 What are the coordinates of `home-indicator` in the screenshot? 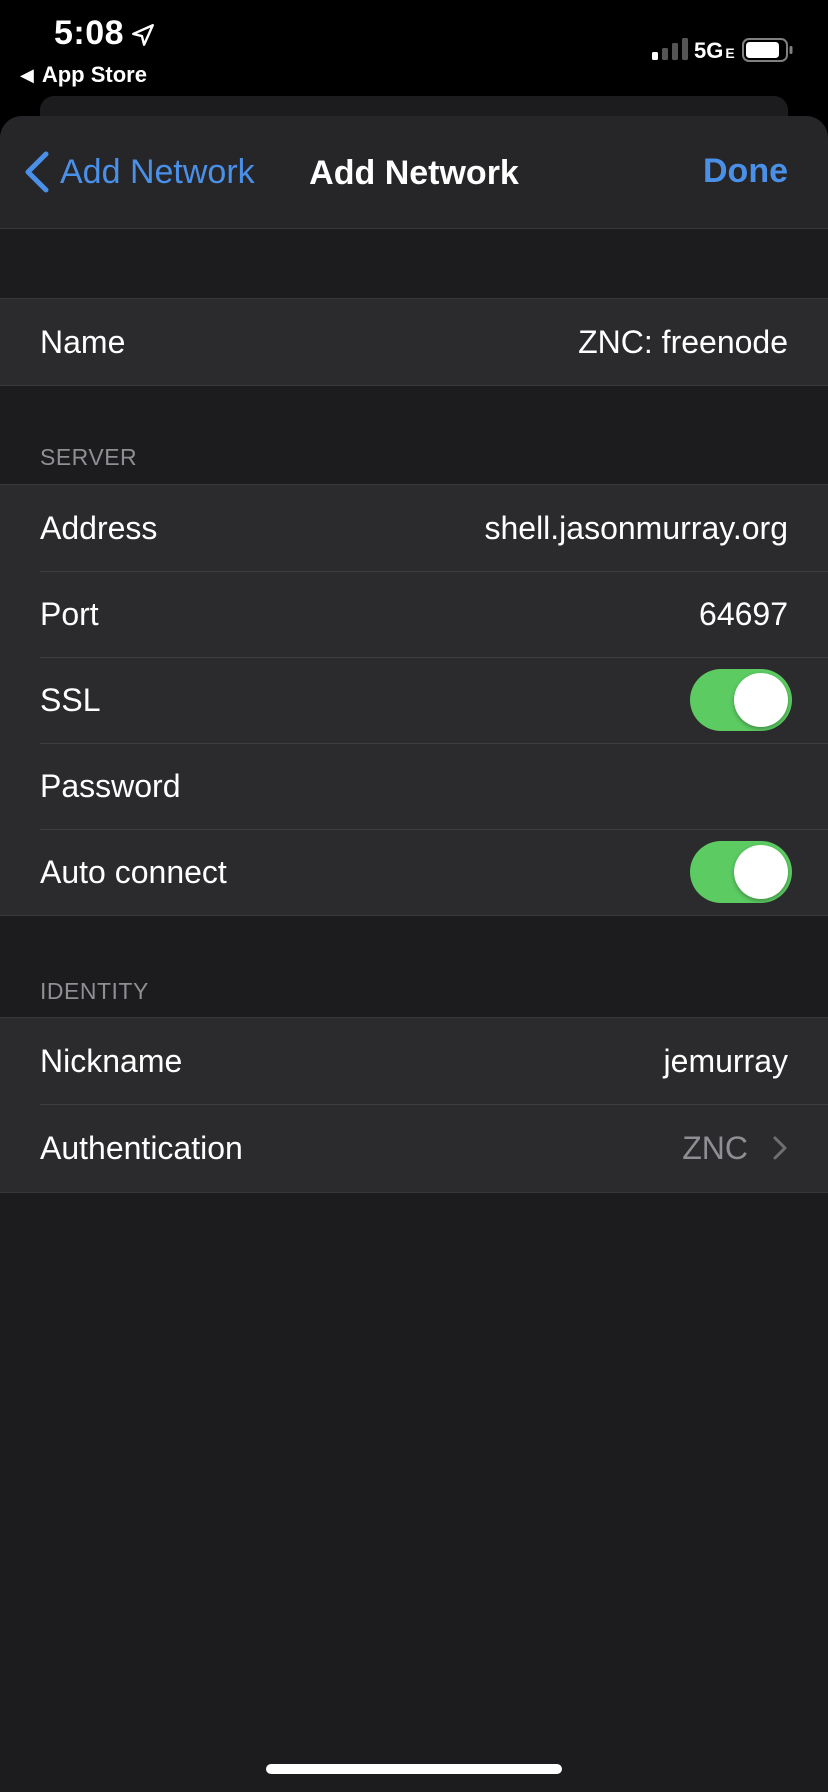 It's located at (414, 1769).